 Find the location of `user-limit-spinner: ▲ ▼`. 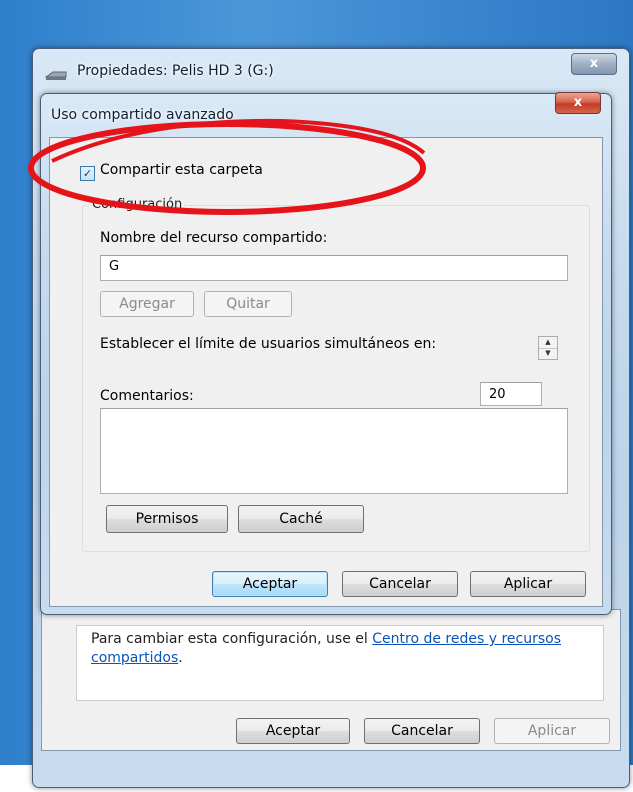

user-limit-spinner: ▲ ▼ is located at coordinates (548, 348).